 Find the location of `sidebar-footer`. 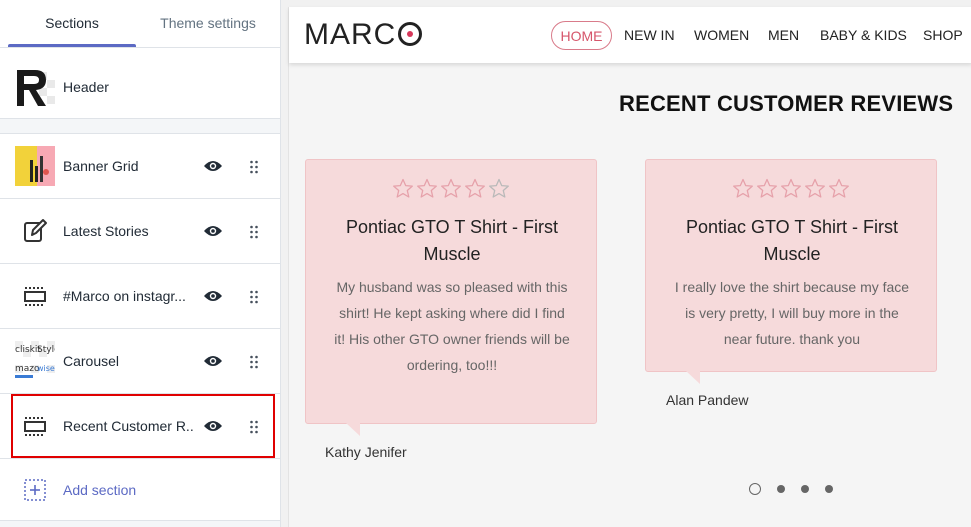

sidebar-footer is located at coordinates (140, 523).